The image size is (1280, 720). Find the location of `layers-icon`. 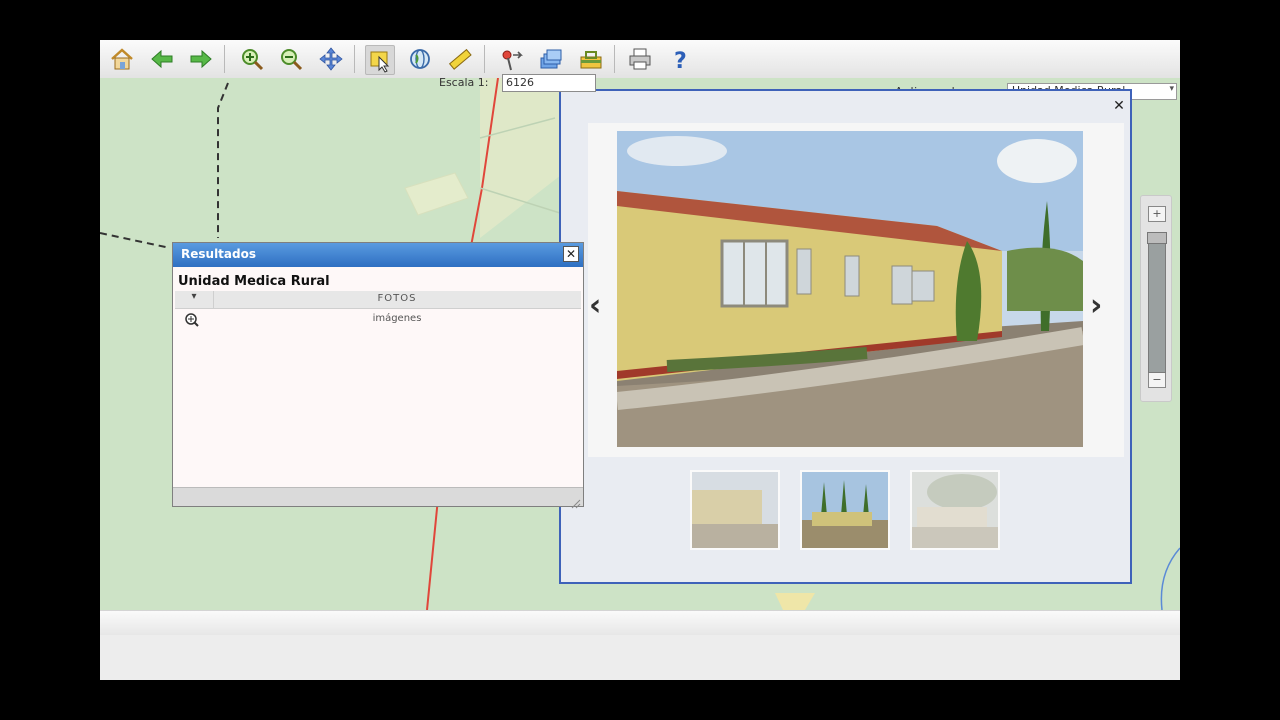

layers-icon is located at coordinates (551, 59).